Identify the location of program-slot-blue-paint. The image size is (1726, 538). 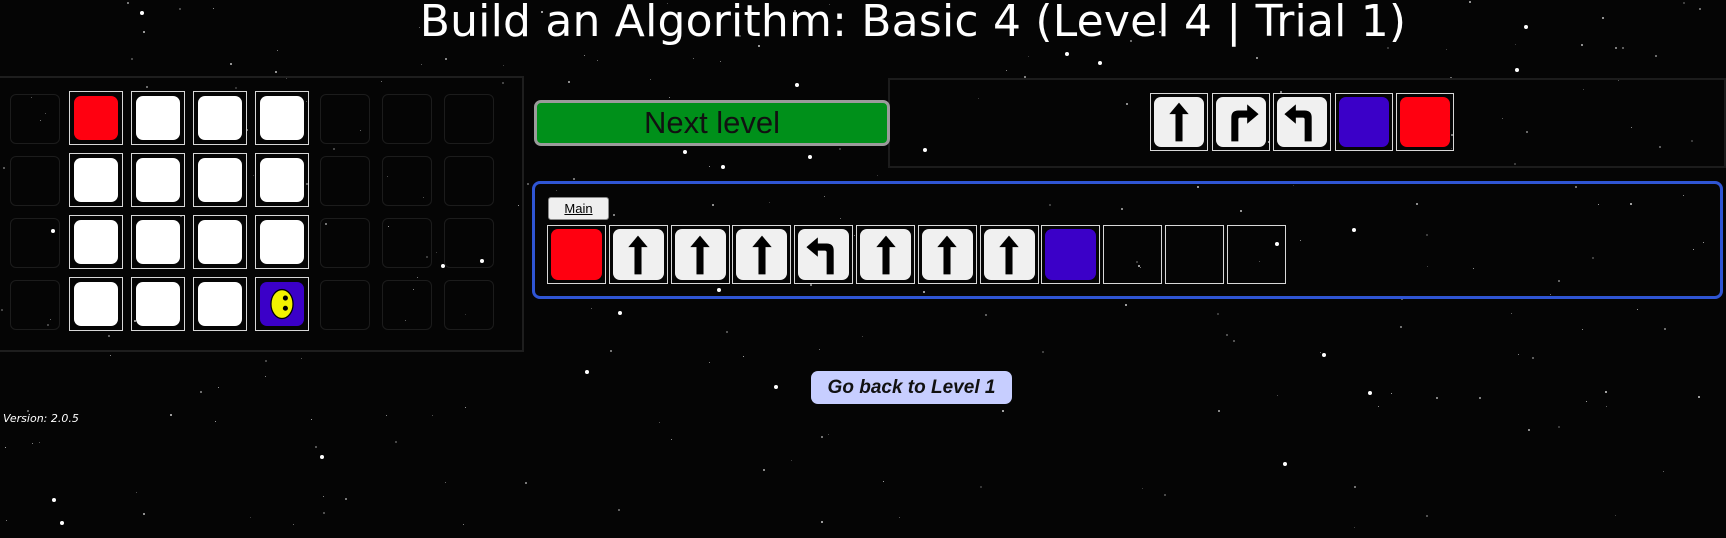
(1071, 254).